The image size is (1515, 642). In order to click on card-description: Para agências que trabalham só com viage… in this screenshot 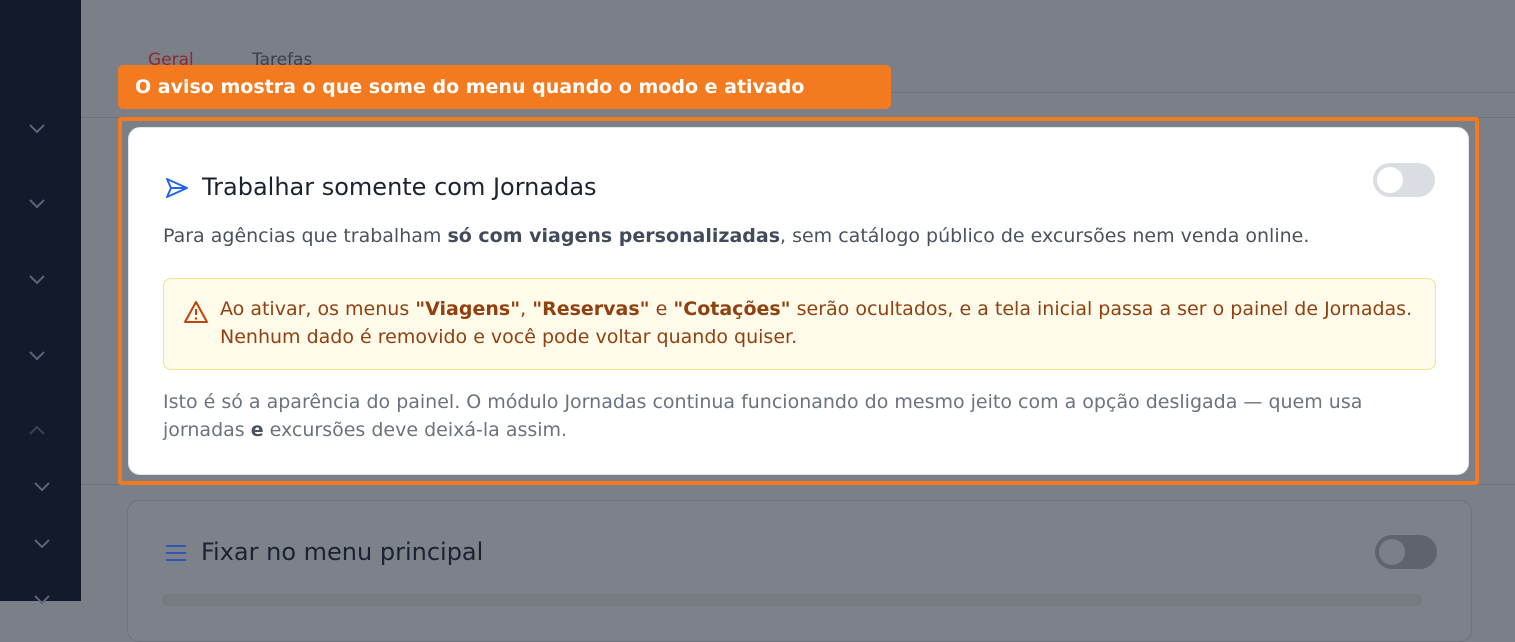, I will do `click(736, 236)`.